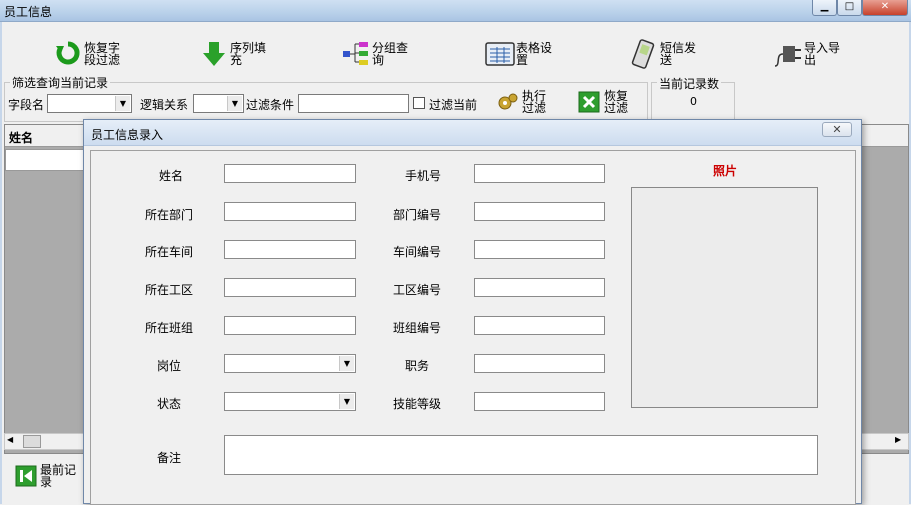 This screenshot has width=911, height=505. I want to click on close-button: ✕, so click(885, 8).